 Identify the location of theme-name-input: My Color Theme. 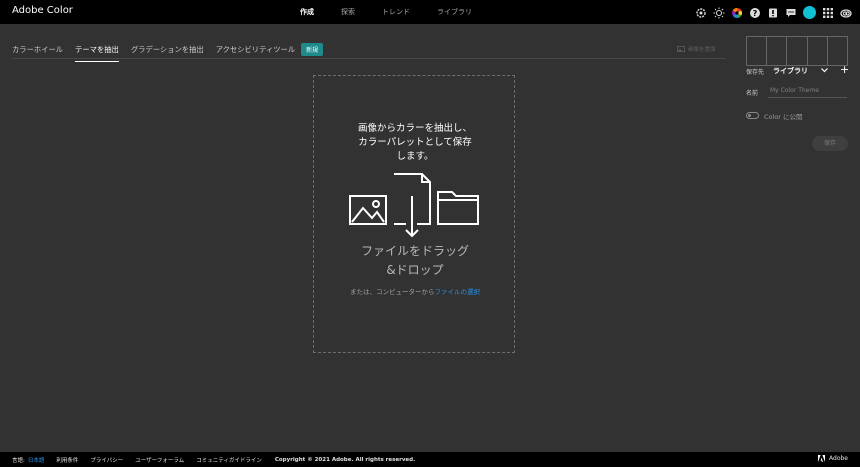
(807, 91).